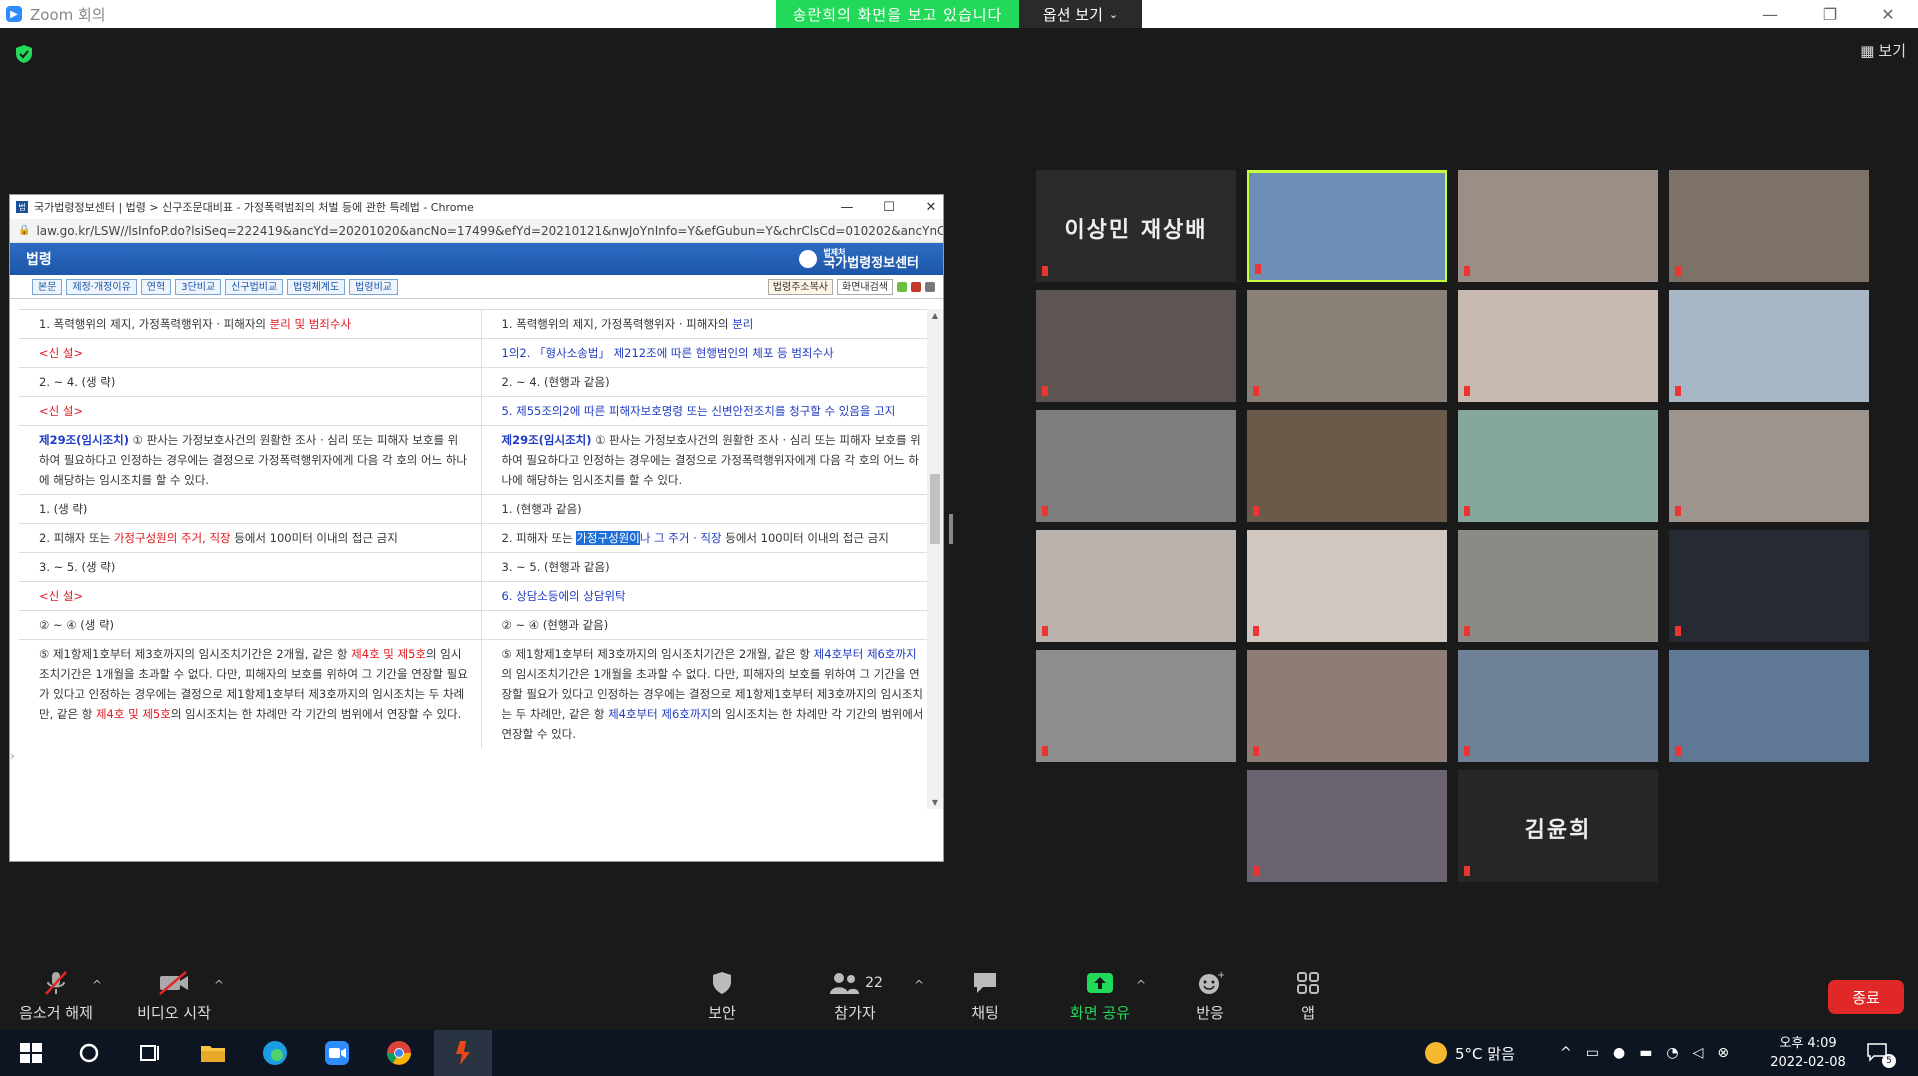  I want to click on participants-caret-icon: ^, so click(919, 985).